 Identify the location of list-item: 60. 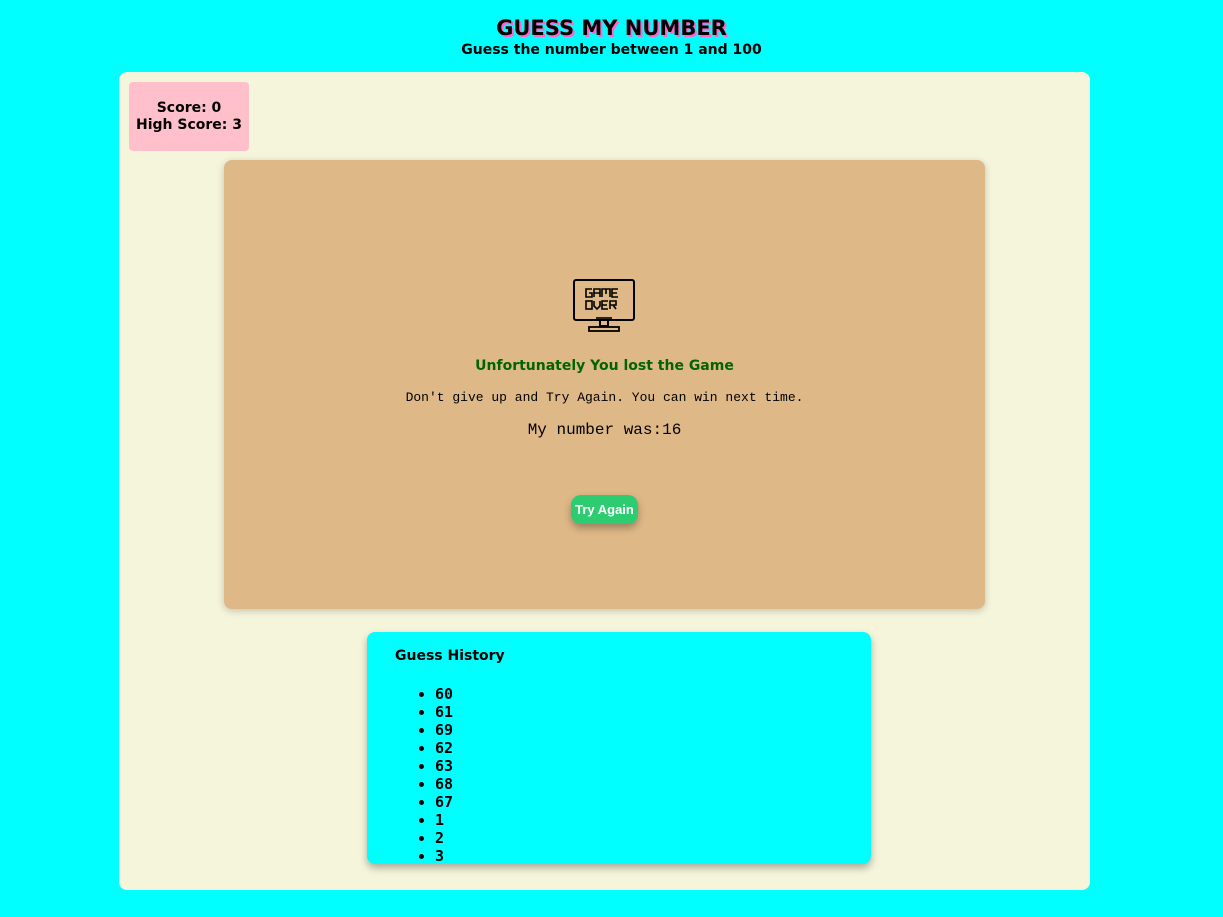
(444, 694).